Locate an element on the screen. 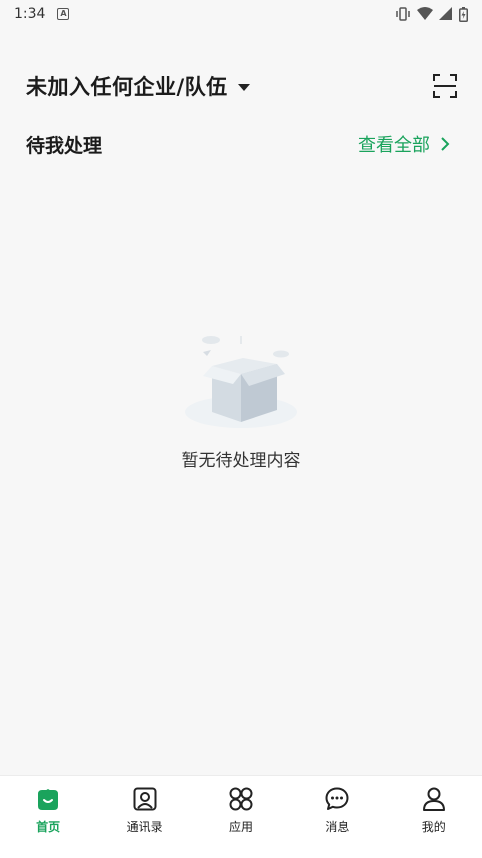 This screenshot has width=482, height=858. tab-contacts: 通讯录 is located at coordinates (145, 810).